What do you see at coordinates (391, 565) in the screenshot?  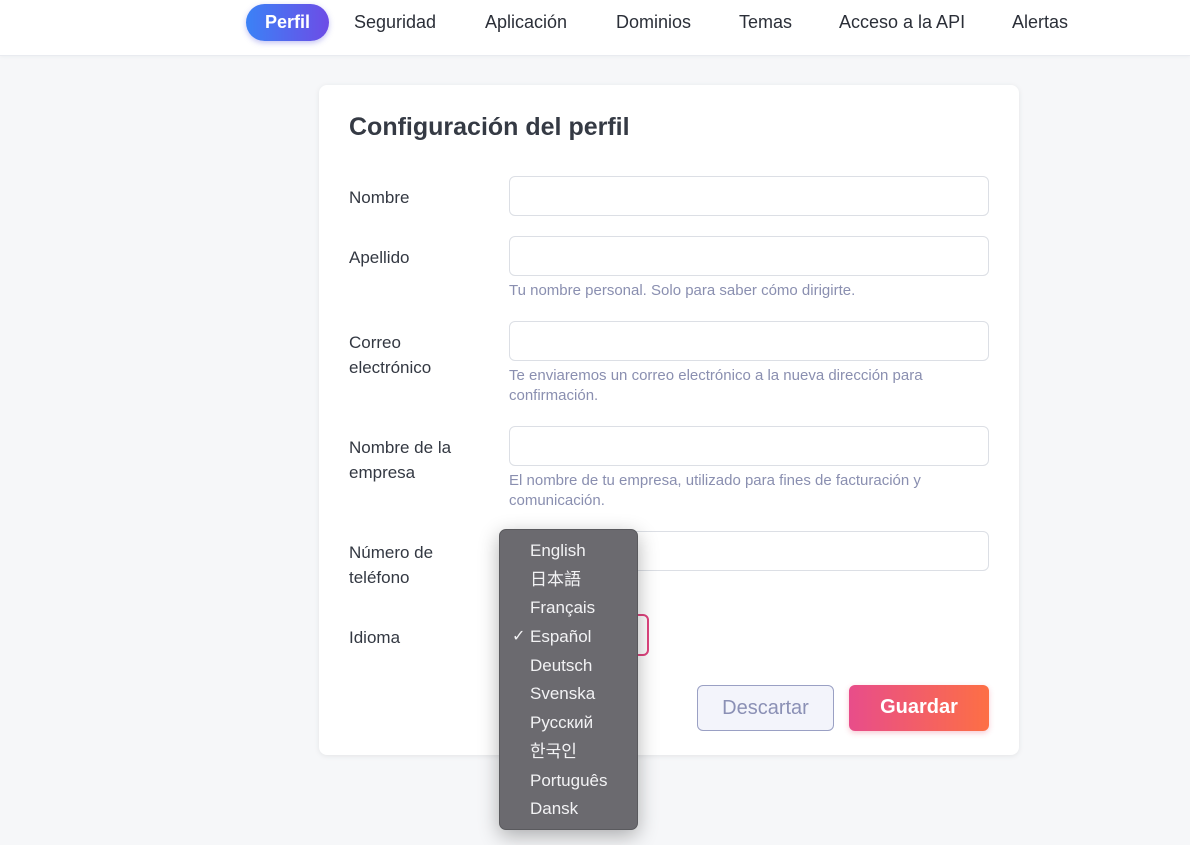 I see `phone-label: Número de teléfono` at bounding box center [391, 565].